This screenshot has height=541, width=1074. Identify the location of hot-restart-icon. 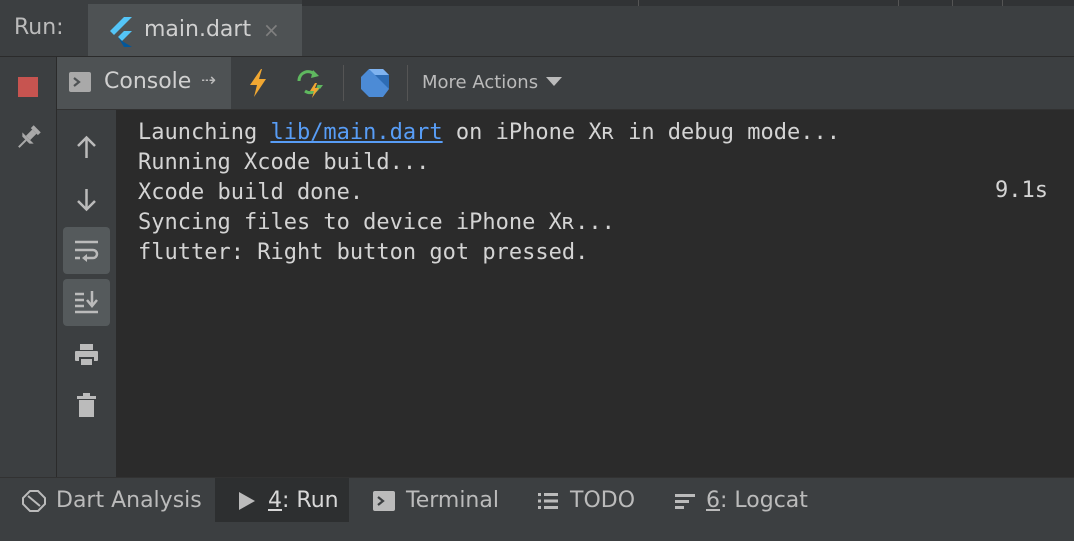
(309, 83).